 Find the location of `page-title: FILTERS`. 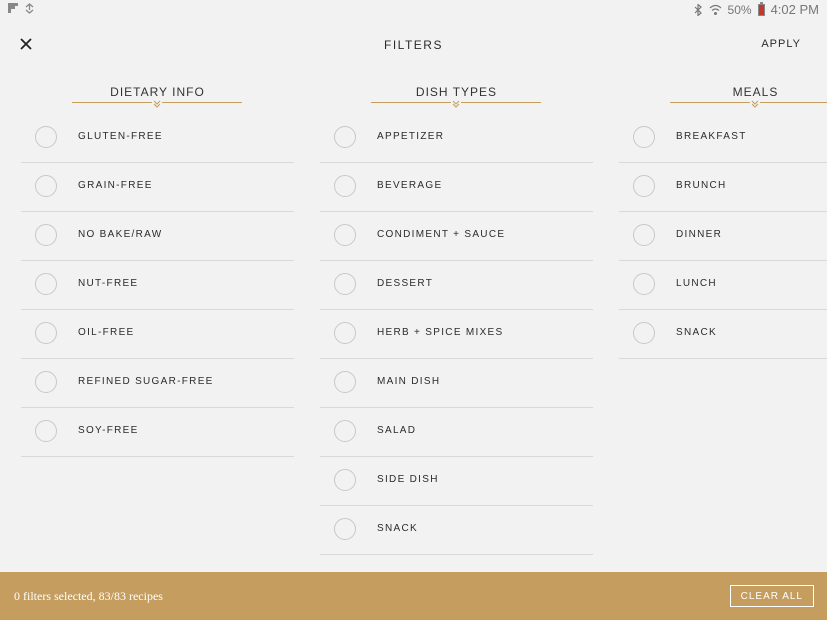

page-title: FILTERS is located at coordinates (413, 45).